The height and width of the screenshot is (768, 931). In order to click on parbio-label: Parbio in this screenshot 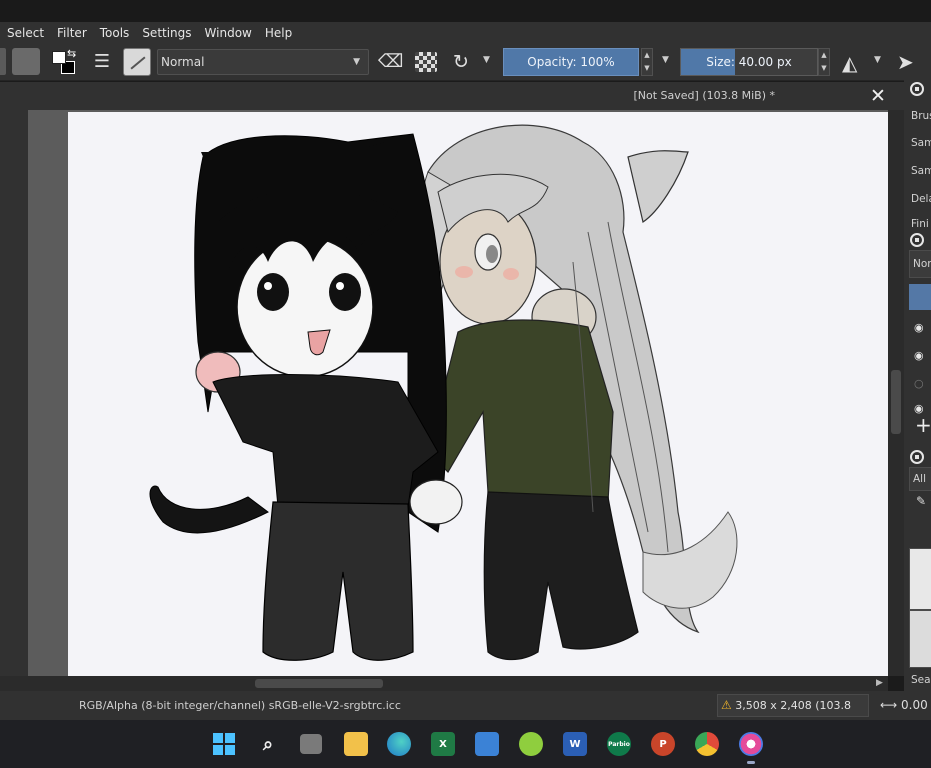, I will do `click(619, 744)`.